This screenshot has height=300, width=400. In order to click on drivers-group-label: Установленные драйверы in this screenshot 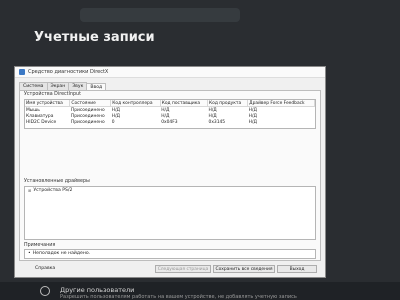, I will do `click(57, 181)`.